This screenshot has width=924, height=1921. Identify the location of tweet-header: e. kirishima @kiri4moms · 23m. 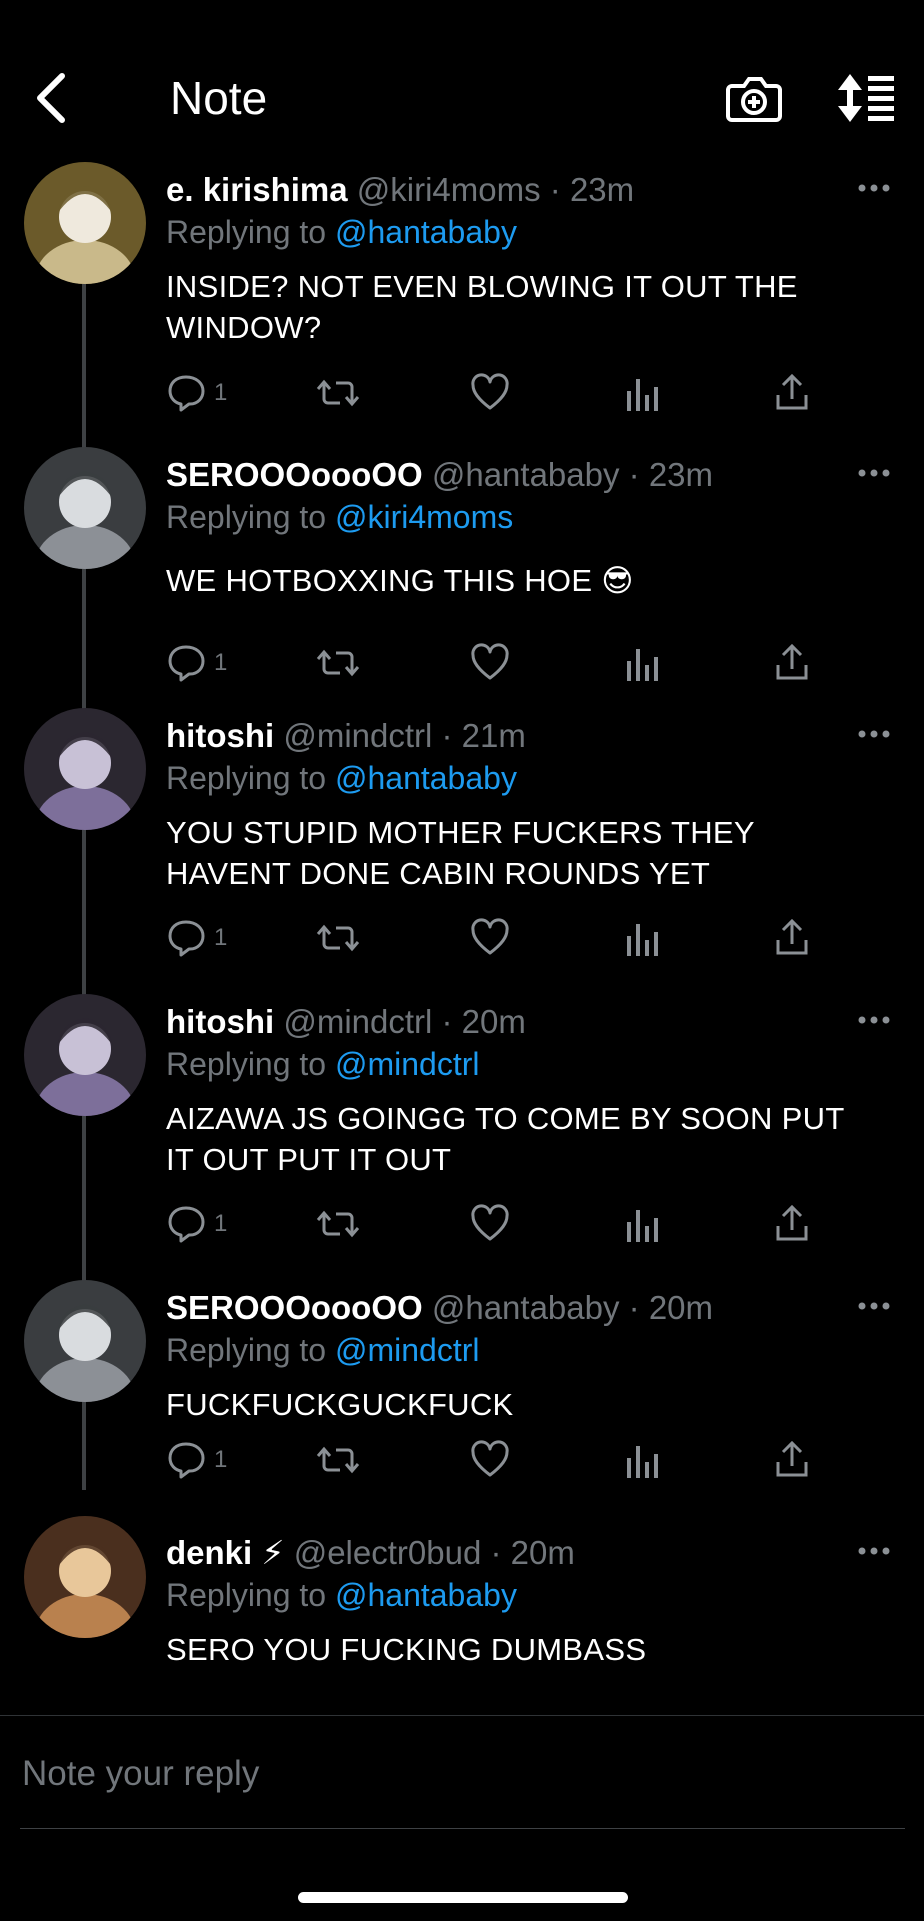
(505, 190).